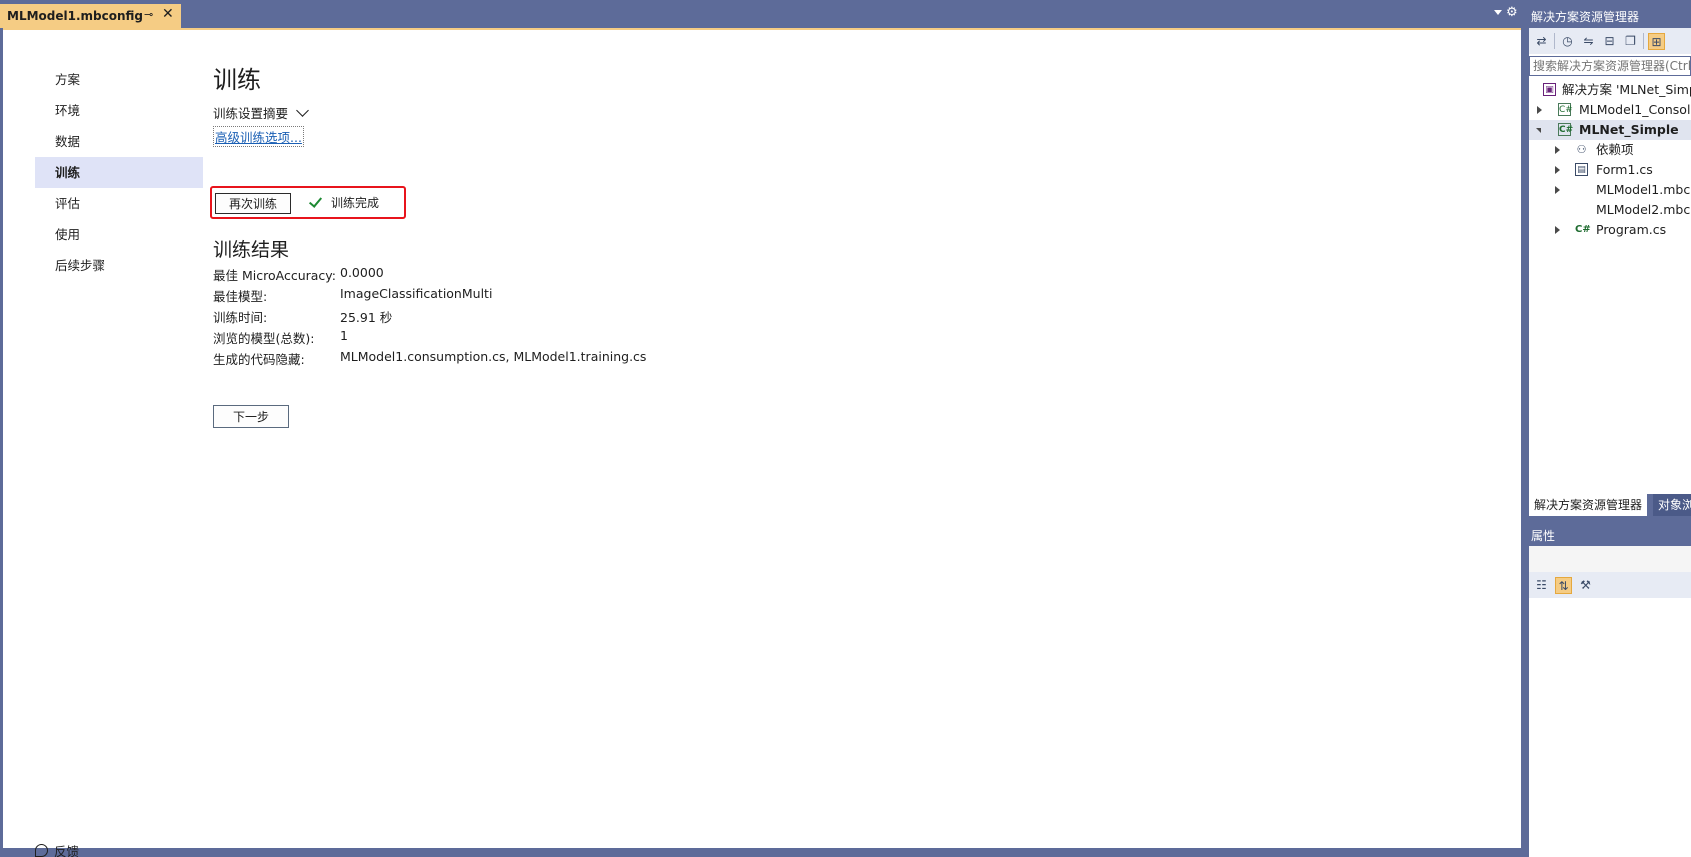 This screenshot has height=857, width=1691. I want to click on result-value: 0.0000, so click(362, 272).